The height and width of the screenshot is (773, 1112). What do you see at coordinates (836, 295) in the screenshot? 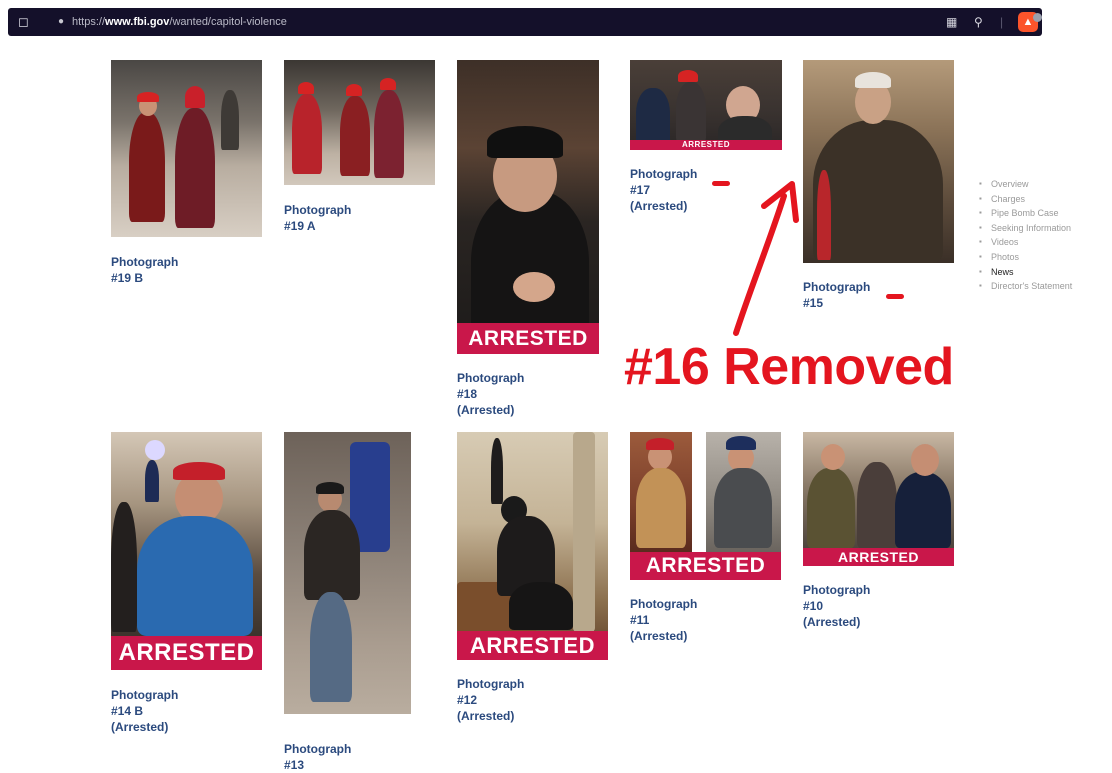
I see `photo-15-caption: Photograph #15` at bounding box center [836, 295].